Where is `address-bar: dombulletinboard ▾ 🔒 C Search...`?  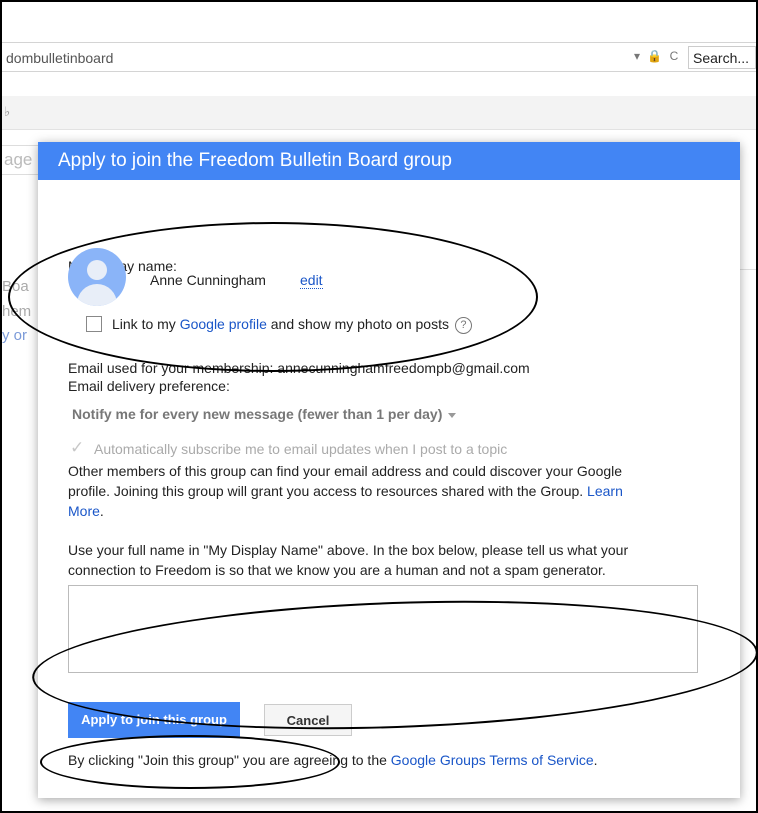 address-bar: dombulletinboard ▾ 🔒 C Search... is located at coordinates (379, 57).